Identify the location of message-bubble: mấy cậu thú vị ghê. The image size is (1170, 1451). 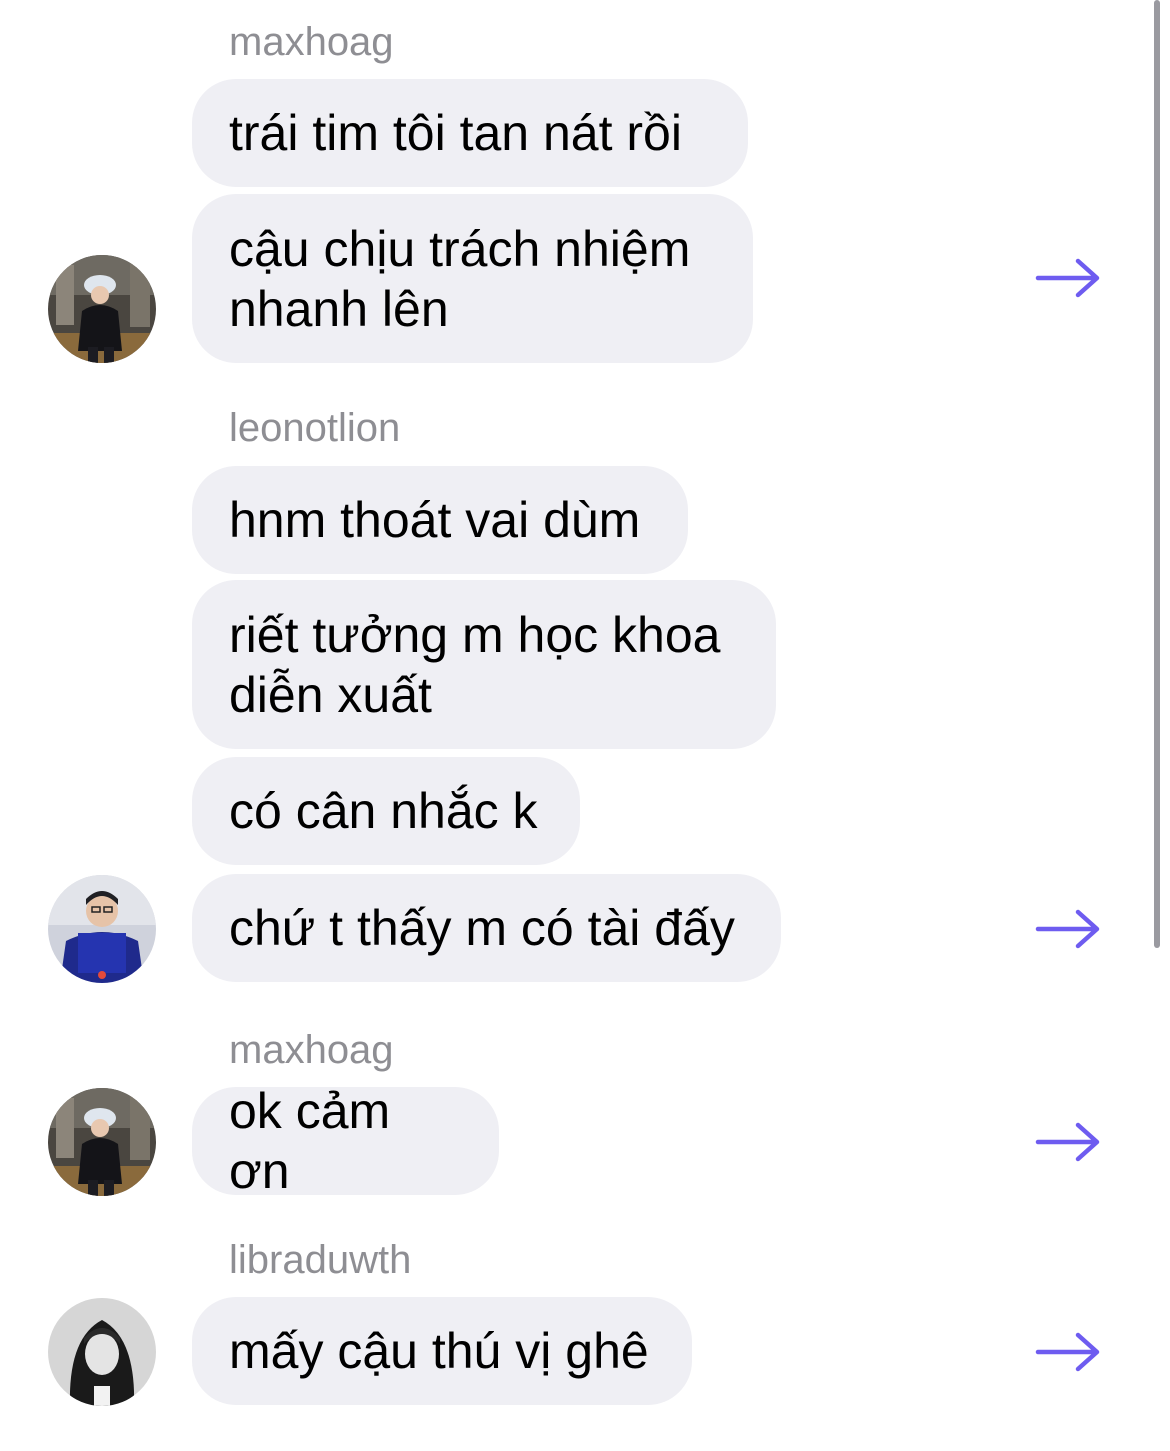
(442, 1351).